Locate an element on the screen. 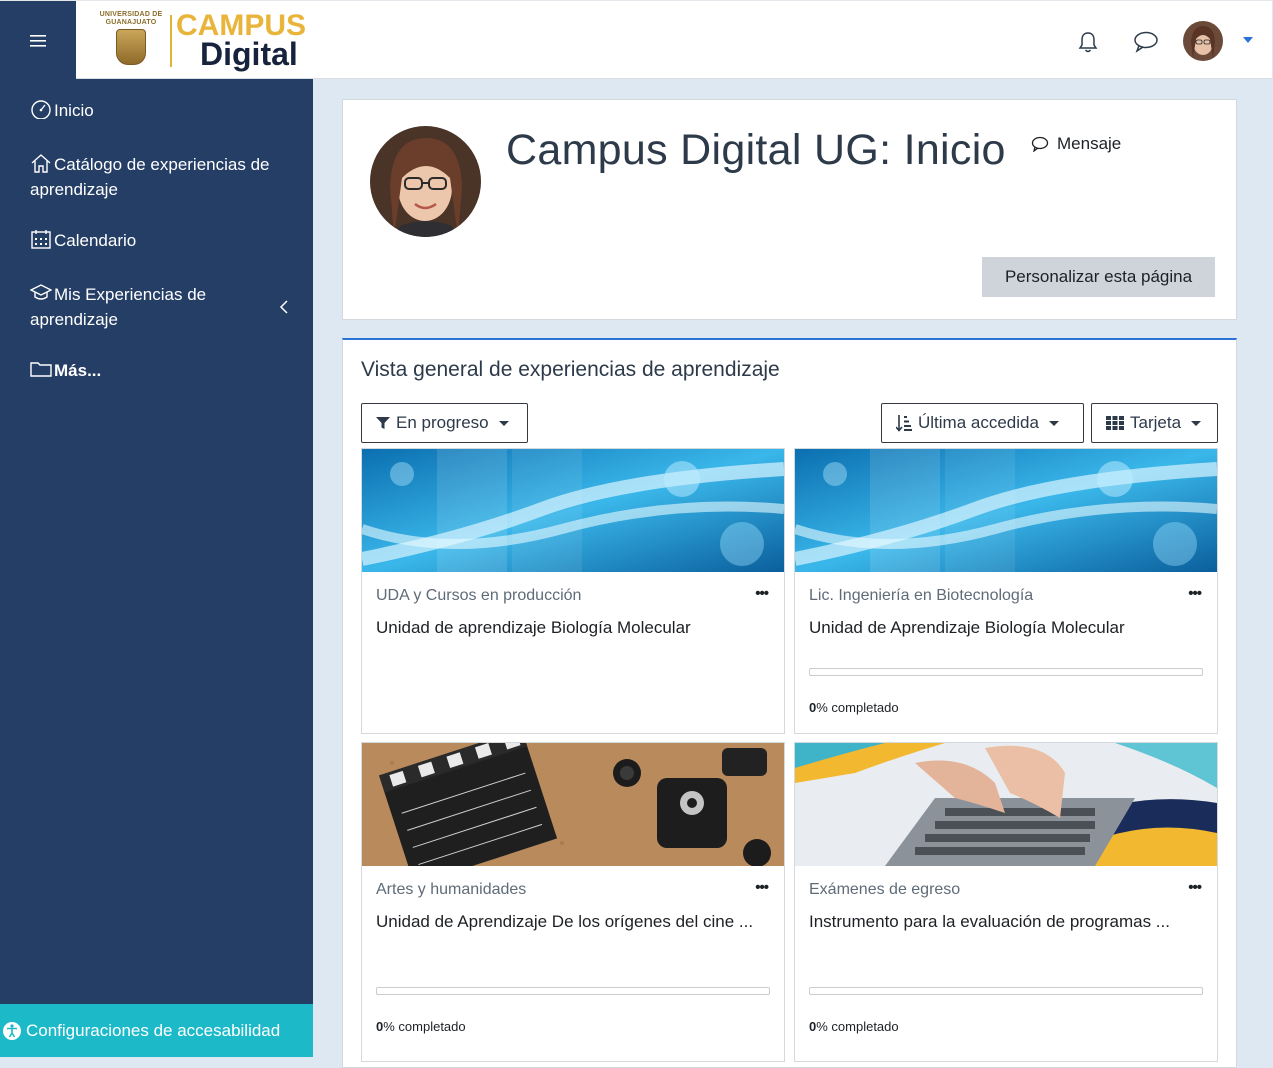 Image resolution: width=1273 pixels, height=1068 pixels. sort-label: Última accedida is located at coordinates (978, 422).